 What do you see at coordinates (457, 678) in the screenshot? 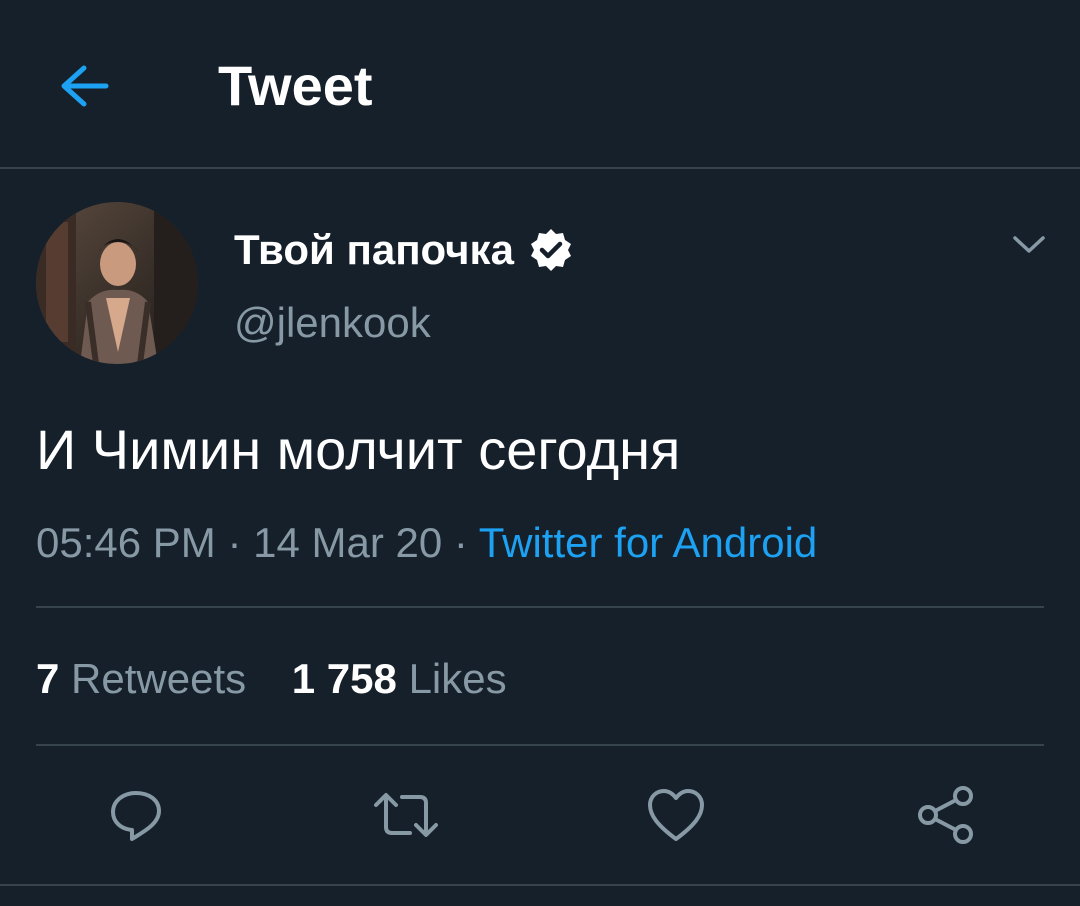
I see `likes-label: Likes` at bounding box center [457, 678].